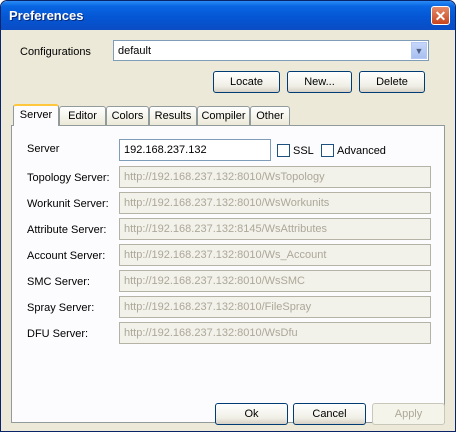 This screenshot has width=456, height=432. I want to click on tab-other: Other, so click(270, 115).